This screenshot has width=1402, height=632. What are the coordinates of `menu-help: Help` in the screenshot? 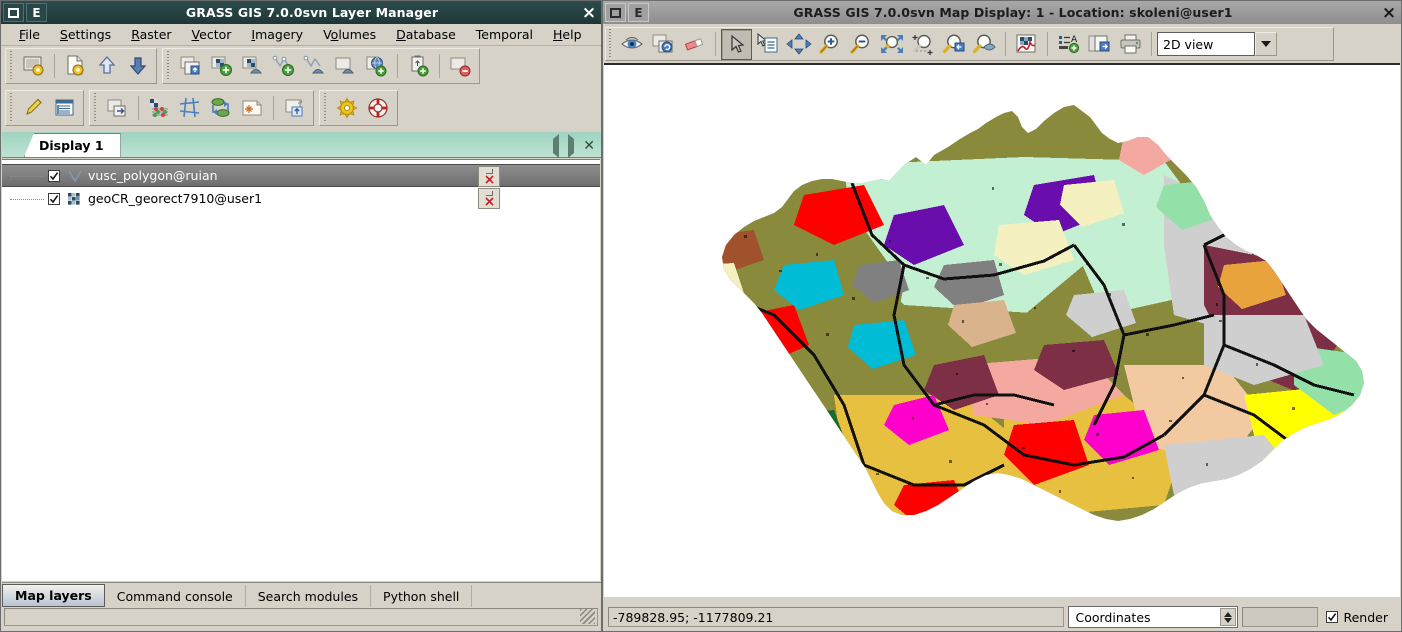 It's located at (567, 34).